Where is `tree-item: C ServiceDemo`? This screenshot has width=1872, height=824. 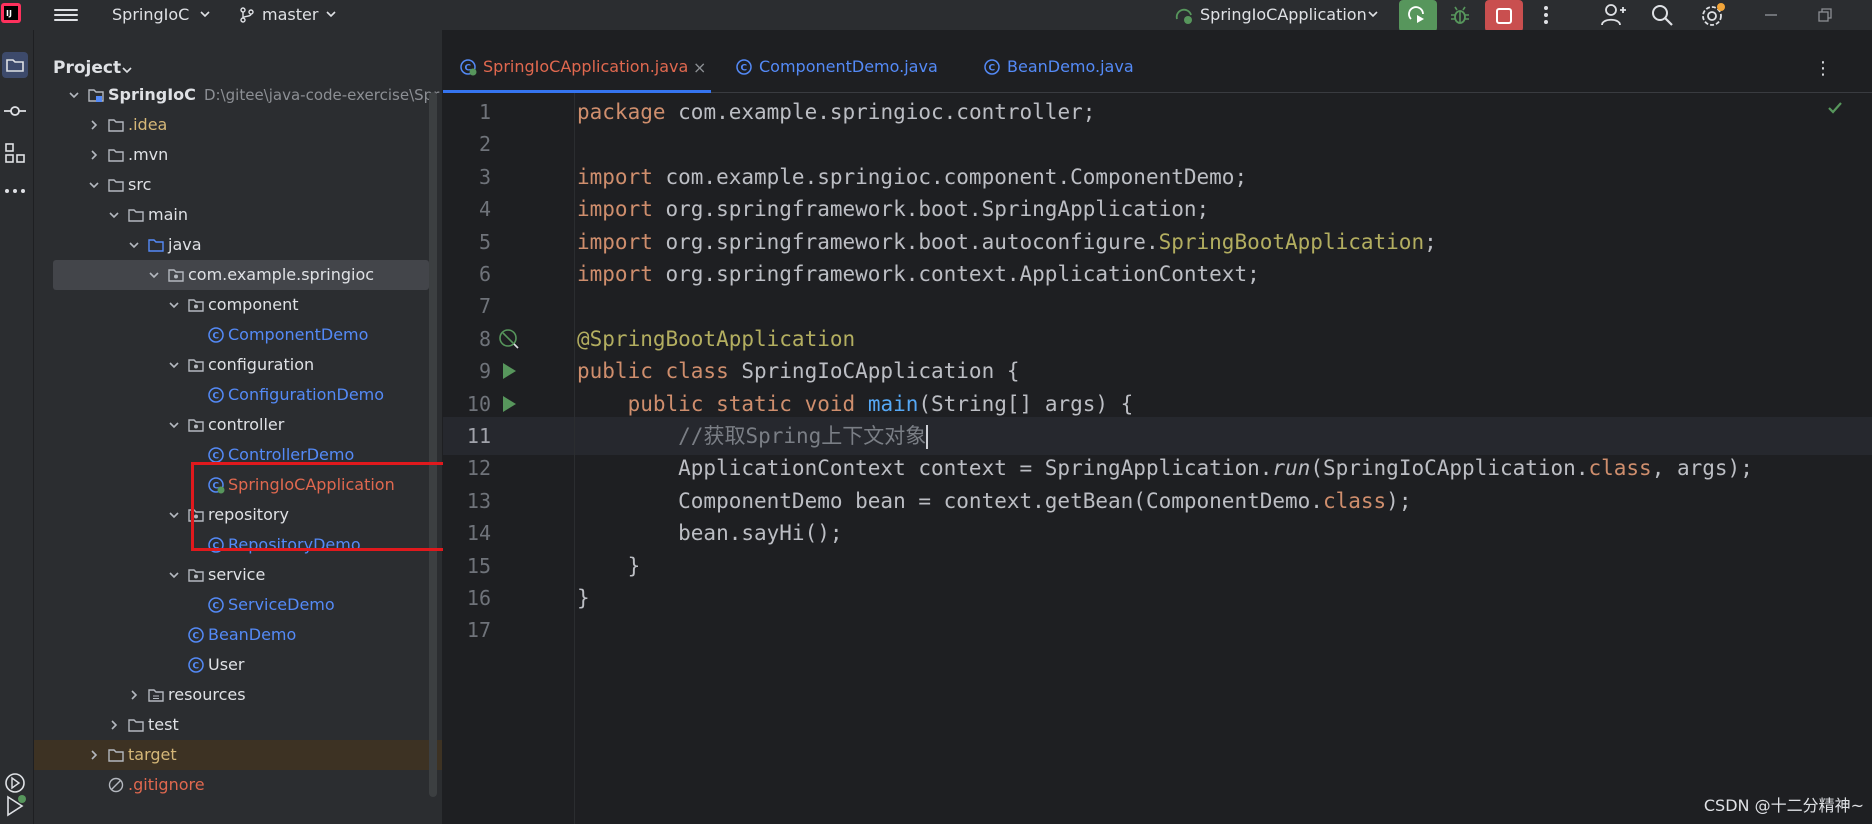
tree-item: C ServiceDemo is located at coordinates (232, 605).